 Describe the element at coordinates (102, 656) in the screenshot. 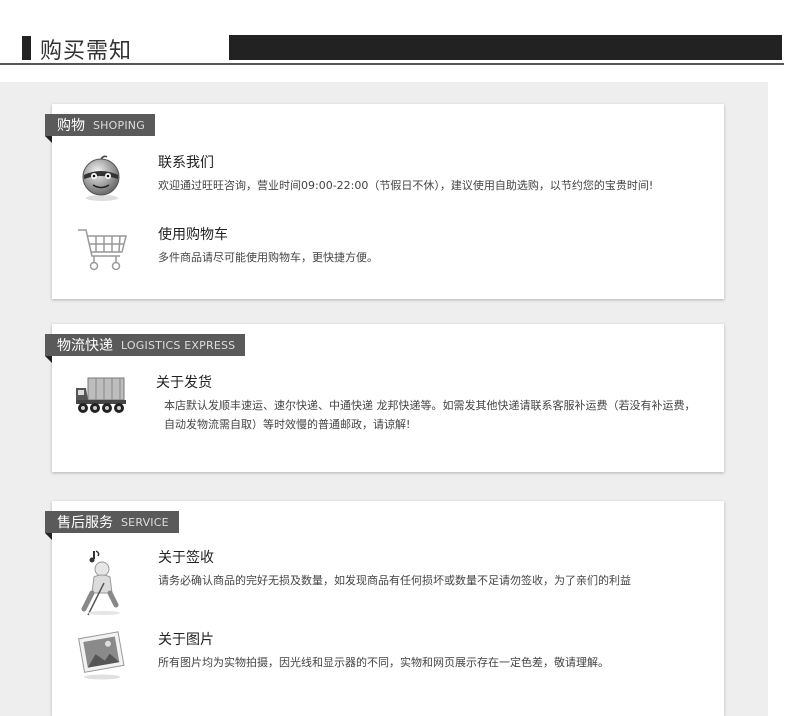

I see `photo-frame-icon` at that location.